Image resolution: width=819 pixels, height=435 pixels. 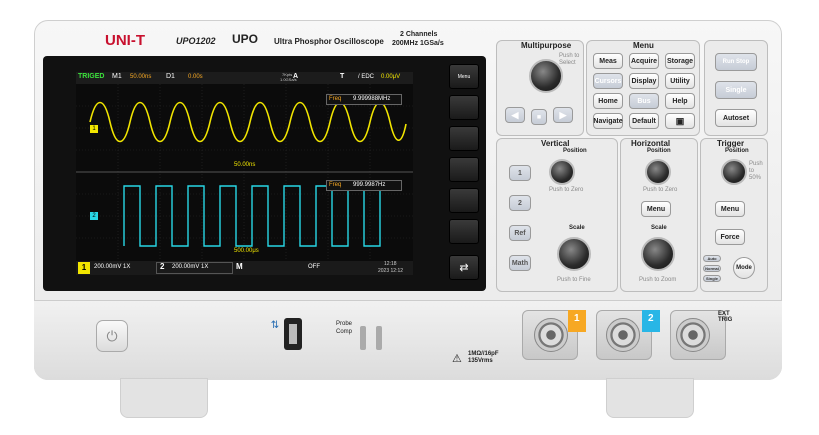 I want to click on utility-button: Utility, so click(x=680, y=81).